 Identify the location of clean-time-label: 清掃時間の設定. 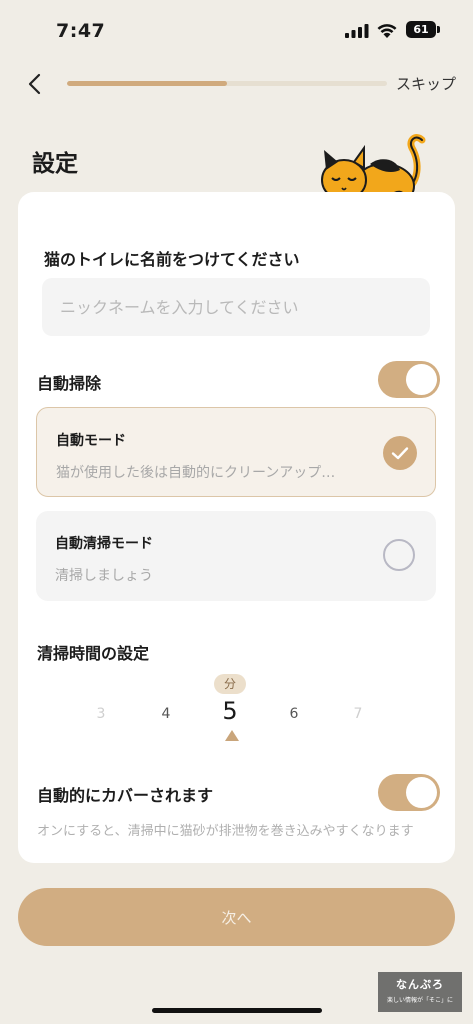
(93, 653).